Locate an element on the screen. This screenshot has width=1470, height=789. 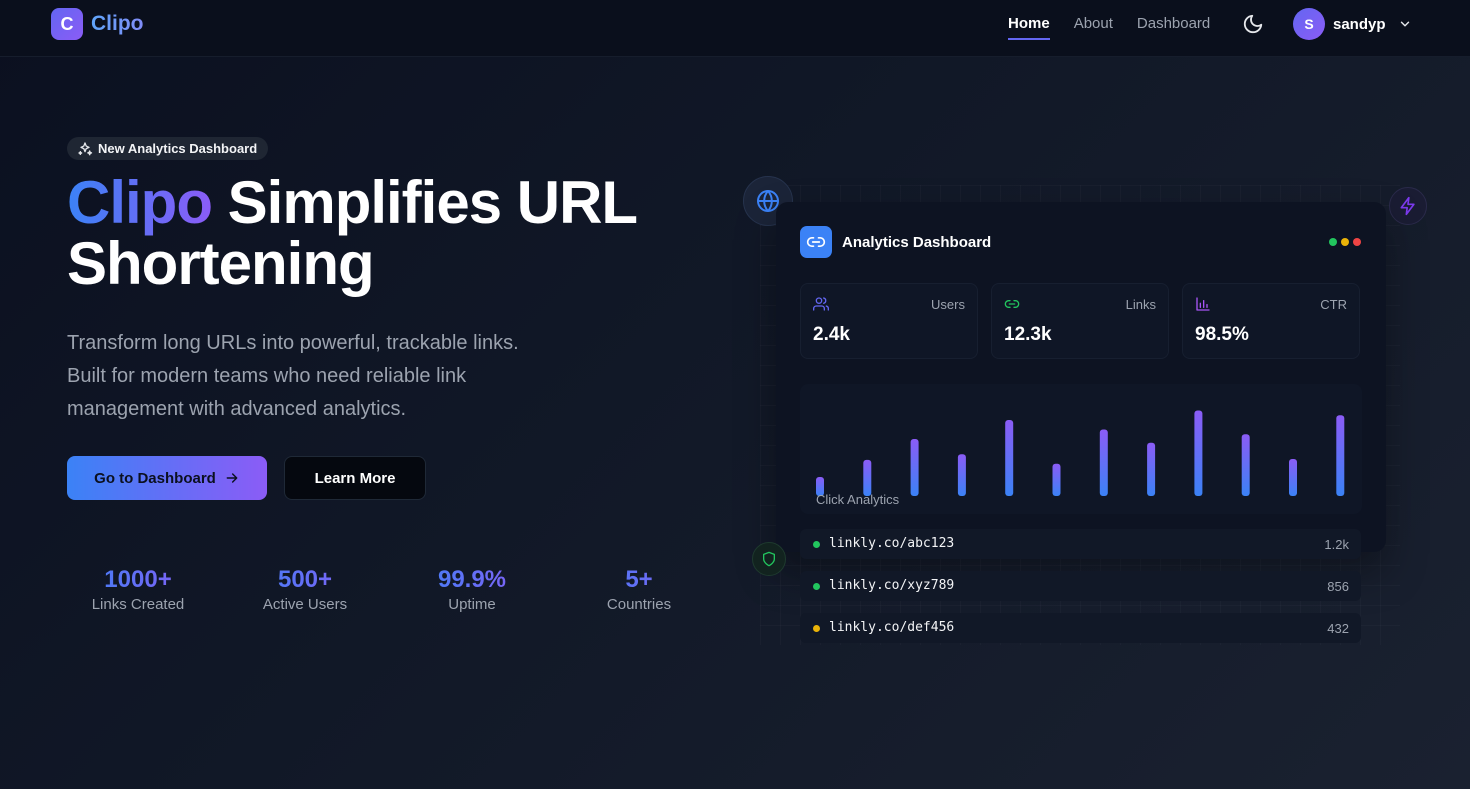
go-to-dashboard-label: Go to Dashboard is located at coordinates (155, 478).